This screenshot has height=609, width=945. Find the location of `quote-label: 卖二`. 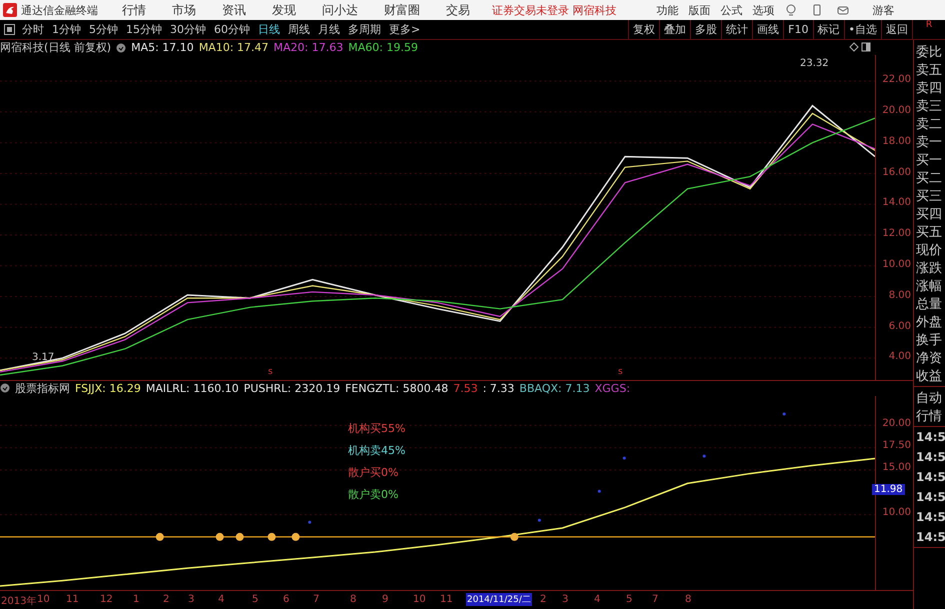

quote-label: 卖二 is located at coordinates (929, 125).